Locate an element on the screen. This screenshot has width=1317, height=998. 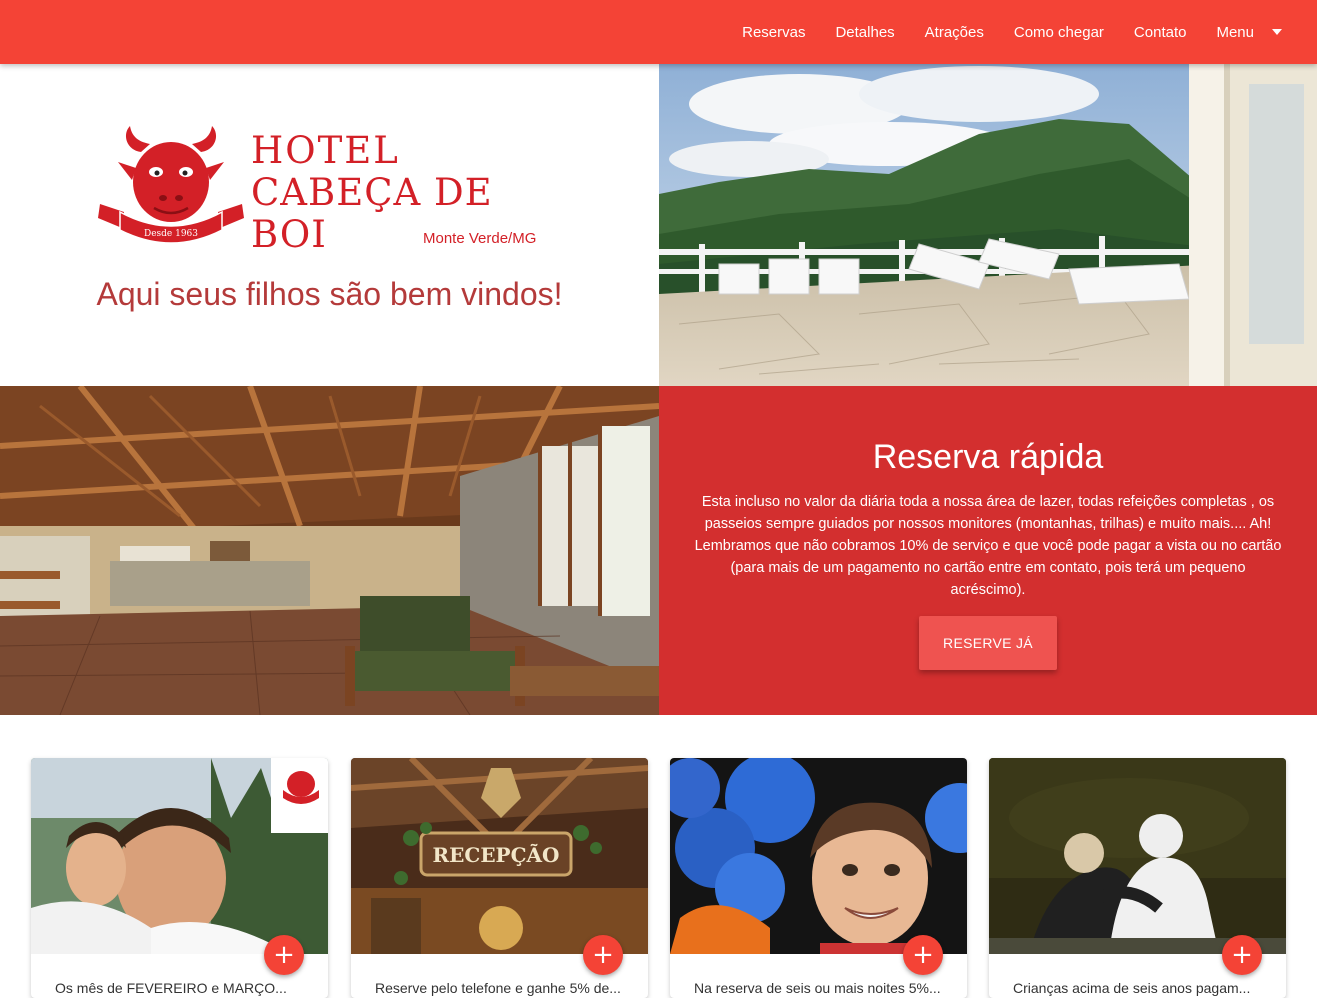
hero-tagline: Aqui seus filhos são bem vindos! is located at coordinates (329, 294).